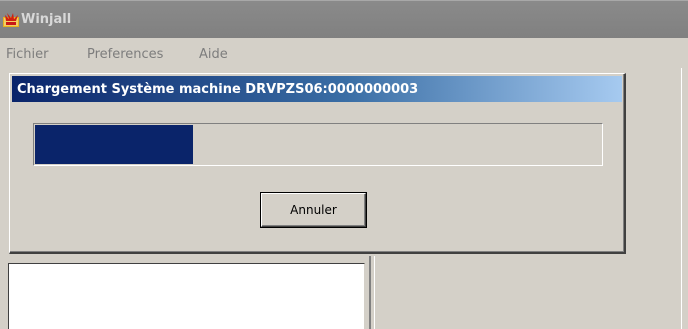 This screenshot has width=688, height=329. What do you see at coordinates (213, 54) in the screenshot?
I see `menu-aide: Aide` at bounding box center [213, 54].